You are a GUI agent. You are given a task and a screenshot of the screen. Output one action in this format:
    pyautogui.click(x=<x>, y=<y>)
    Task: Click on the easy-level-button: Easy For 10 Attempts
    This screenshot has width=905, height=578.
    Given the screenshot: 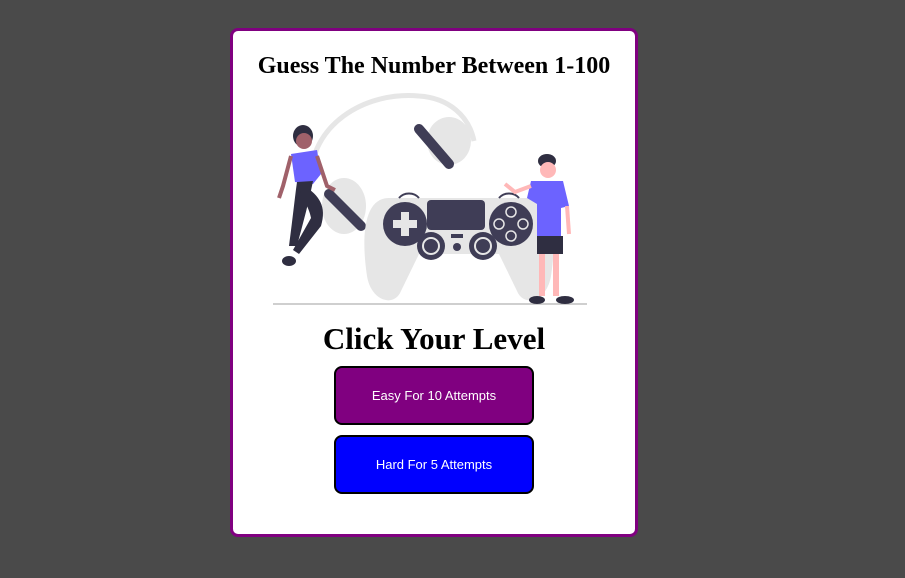 What is the action you would take?
    pyautogui.click(x=434, y=395)
    